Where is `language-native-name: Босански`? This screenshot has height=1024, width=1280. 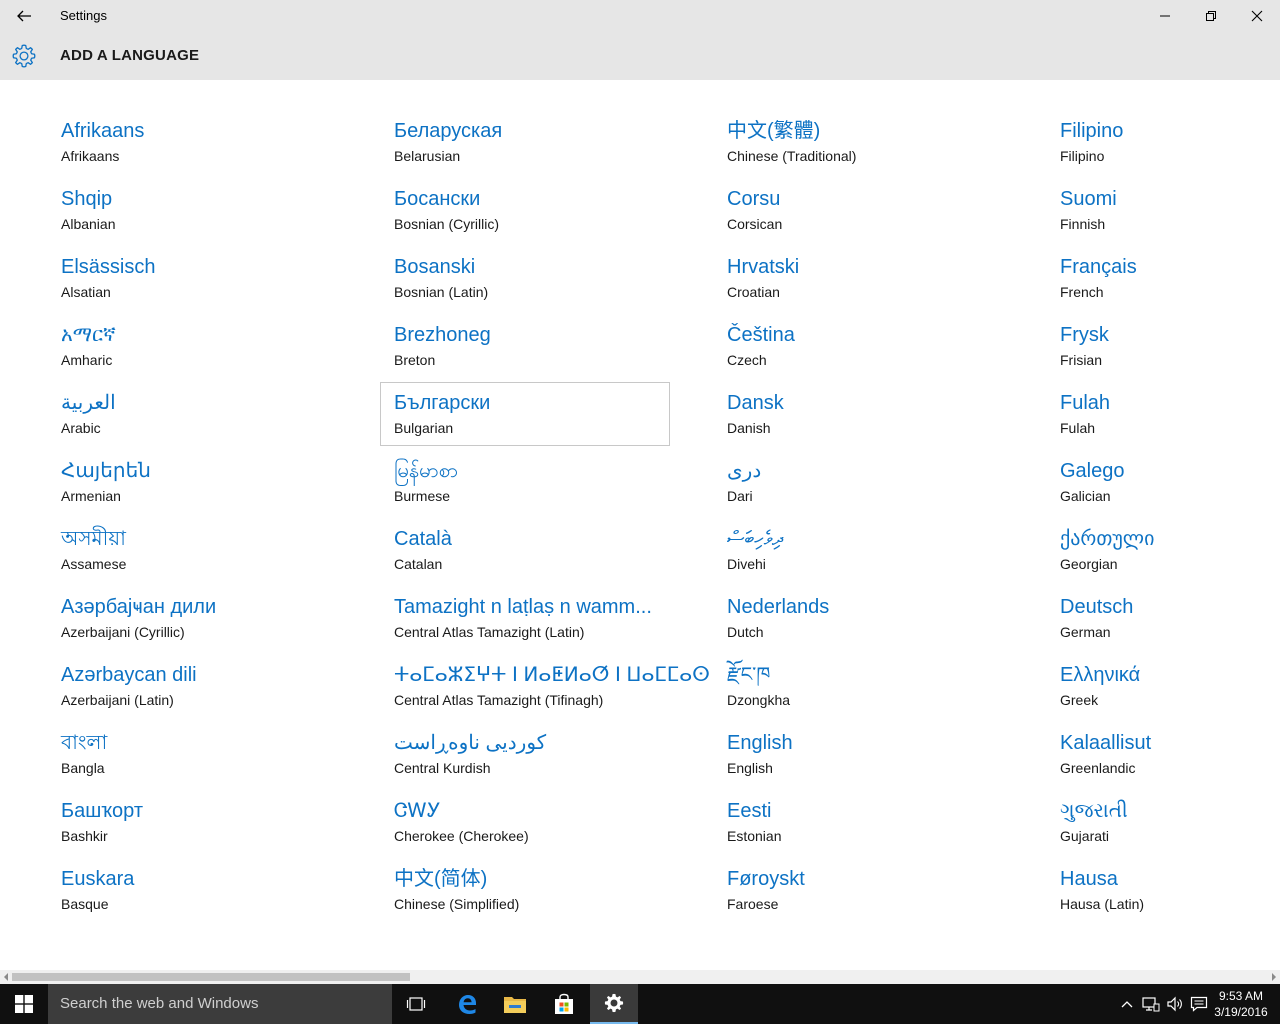
language-native-name: Босански is located at coordinates (437, 199).